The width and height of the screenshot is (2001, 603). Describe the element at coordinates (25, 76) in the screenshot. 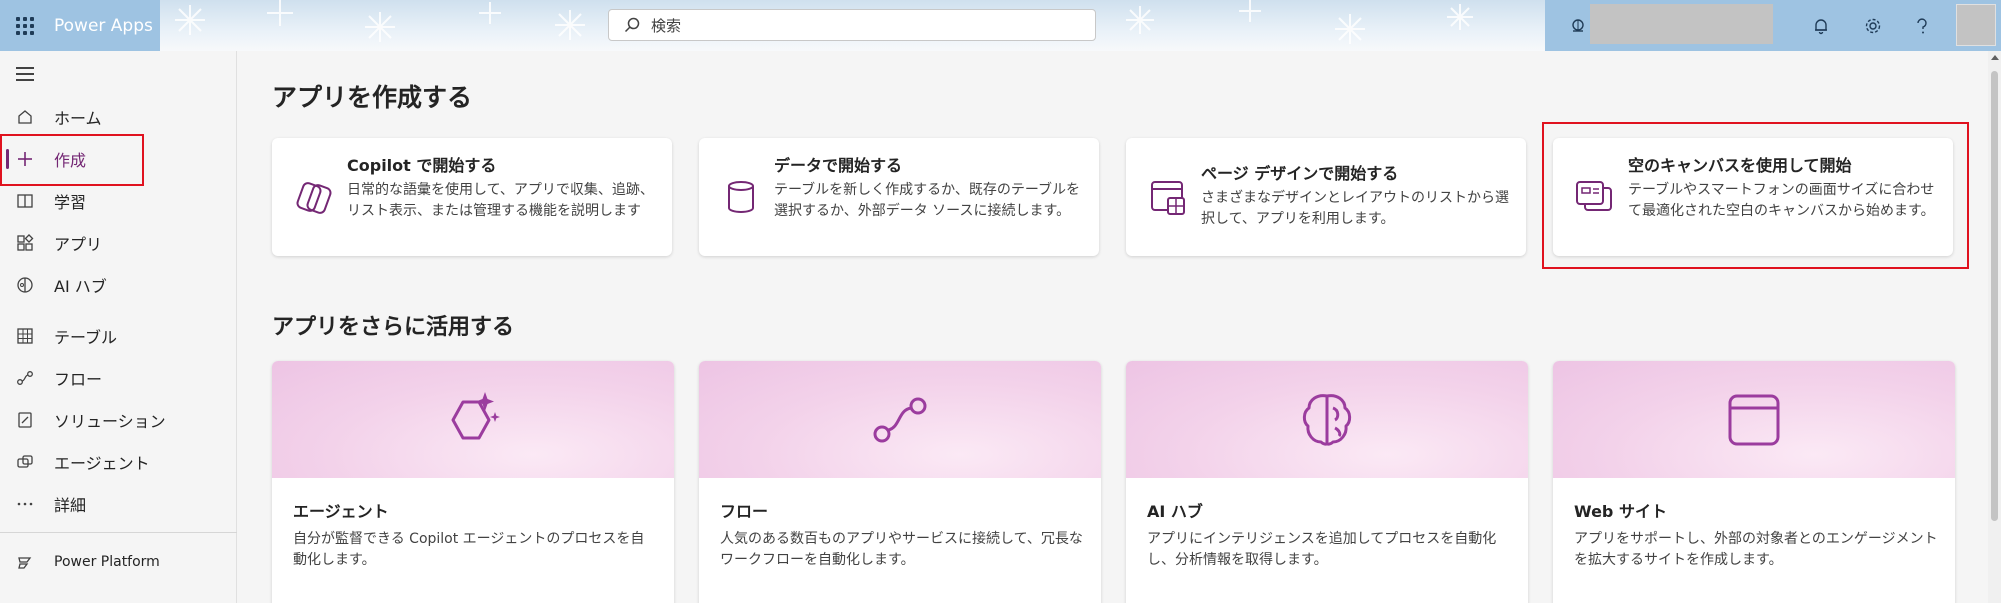

I see `hamburger-menu-icon` at that location.